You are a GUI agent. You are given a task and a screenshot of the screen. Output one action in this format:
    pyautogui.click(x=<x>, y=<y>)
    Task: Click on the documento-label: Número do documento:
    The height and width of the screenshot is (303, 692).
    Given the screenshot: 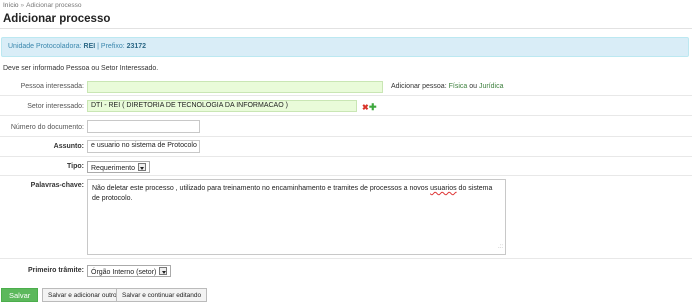 What is the action you would take?
    pyautogui.click(x=47, y=127)
    